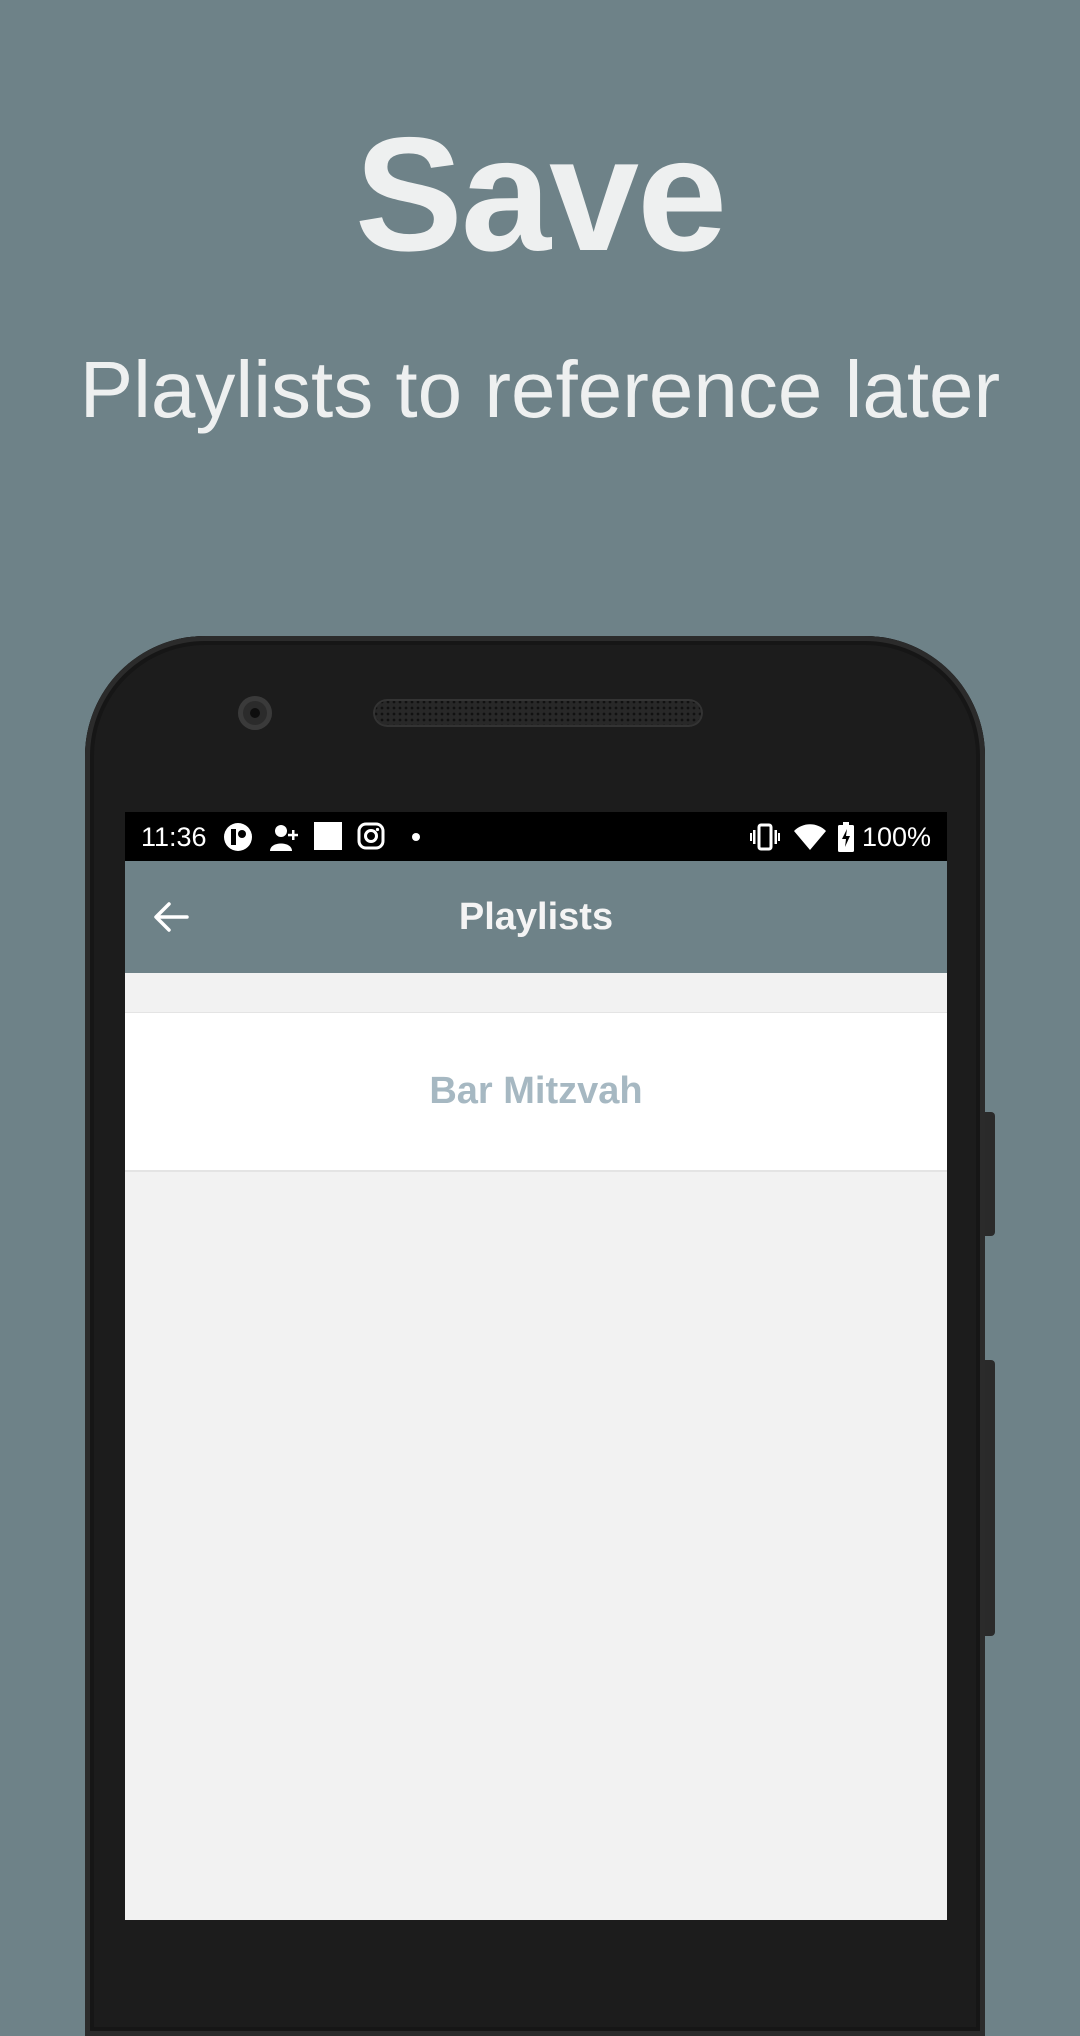  I want to click on app-bar: Playlists, so click(536, 917).